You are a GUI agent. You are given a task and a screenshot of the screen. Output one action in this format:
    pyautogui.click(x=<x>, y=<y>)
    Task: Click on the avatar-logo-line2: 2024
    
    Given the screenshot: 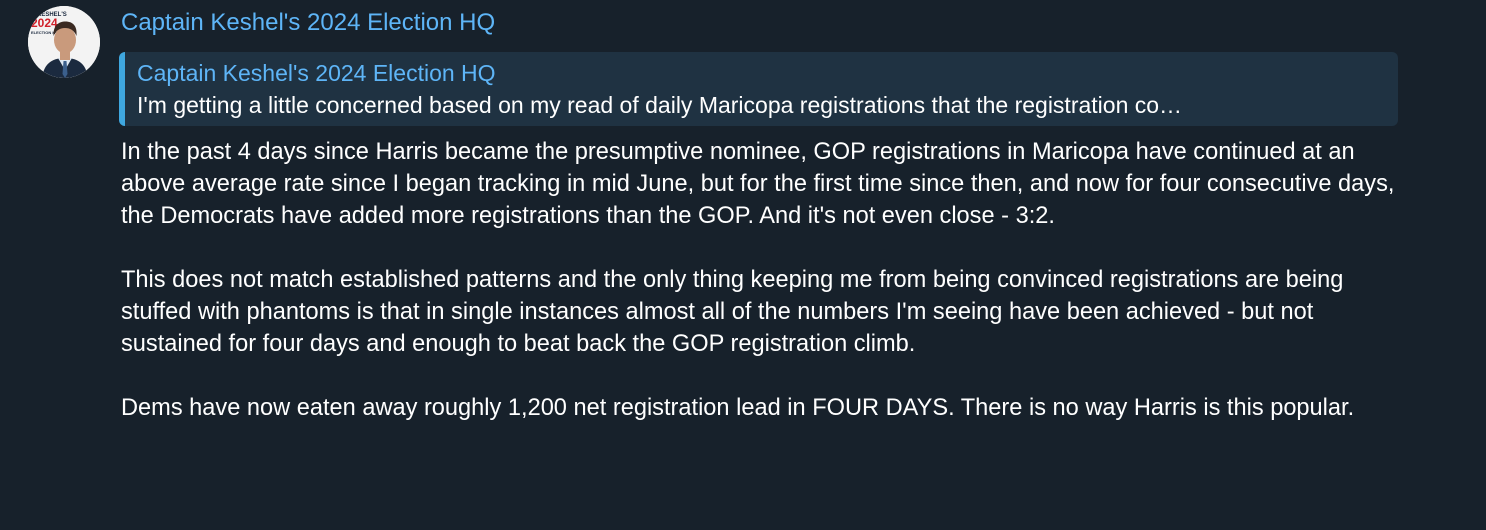 What is the action you would take?
    pyautogui.click(x=44, y=23)
    